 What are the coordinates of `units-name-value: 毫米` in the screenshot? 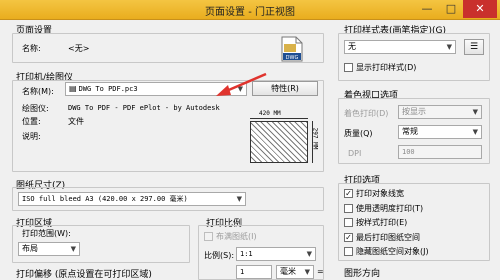 It's located at (288, 271).